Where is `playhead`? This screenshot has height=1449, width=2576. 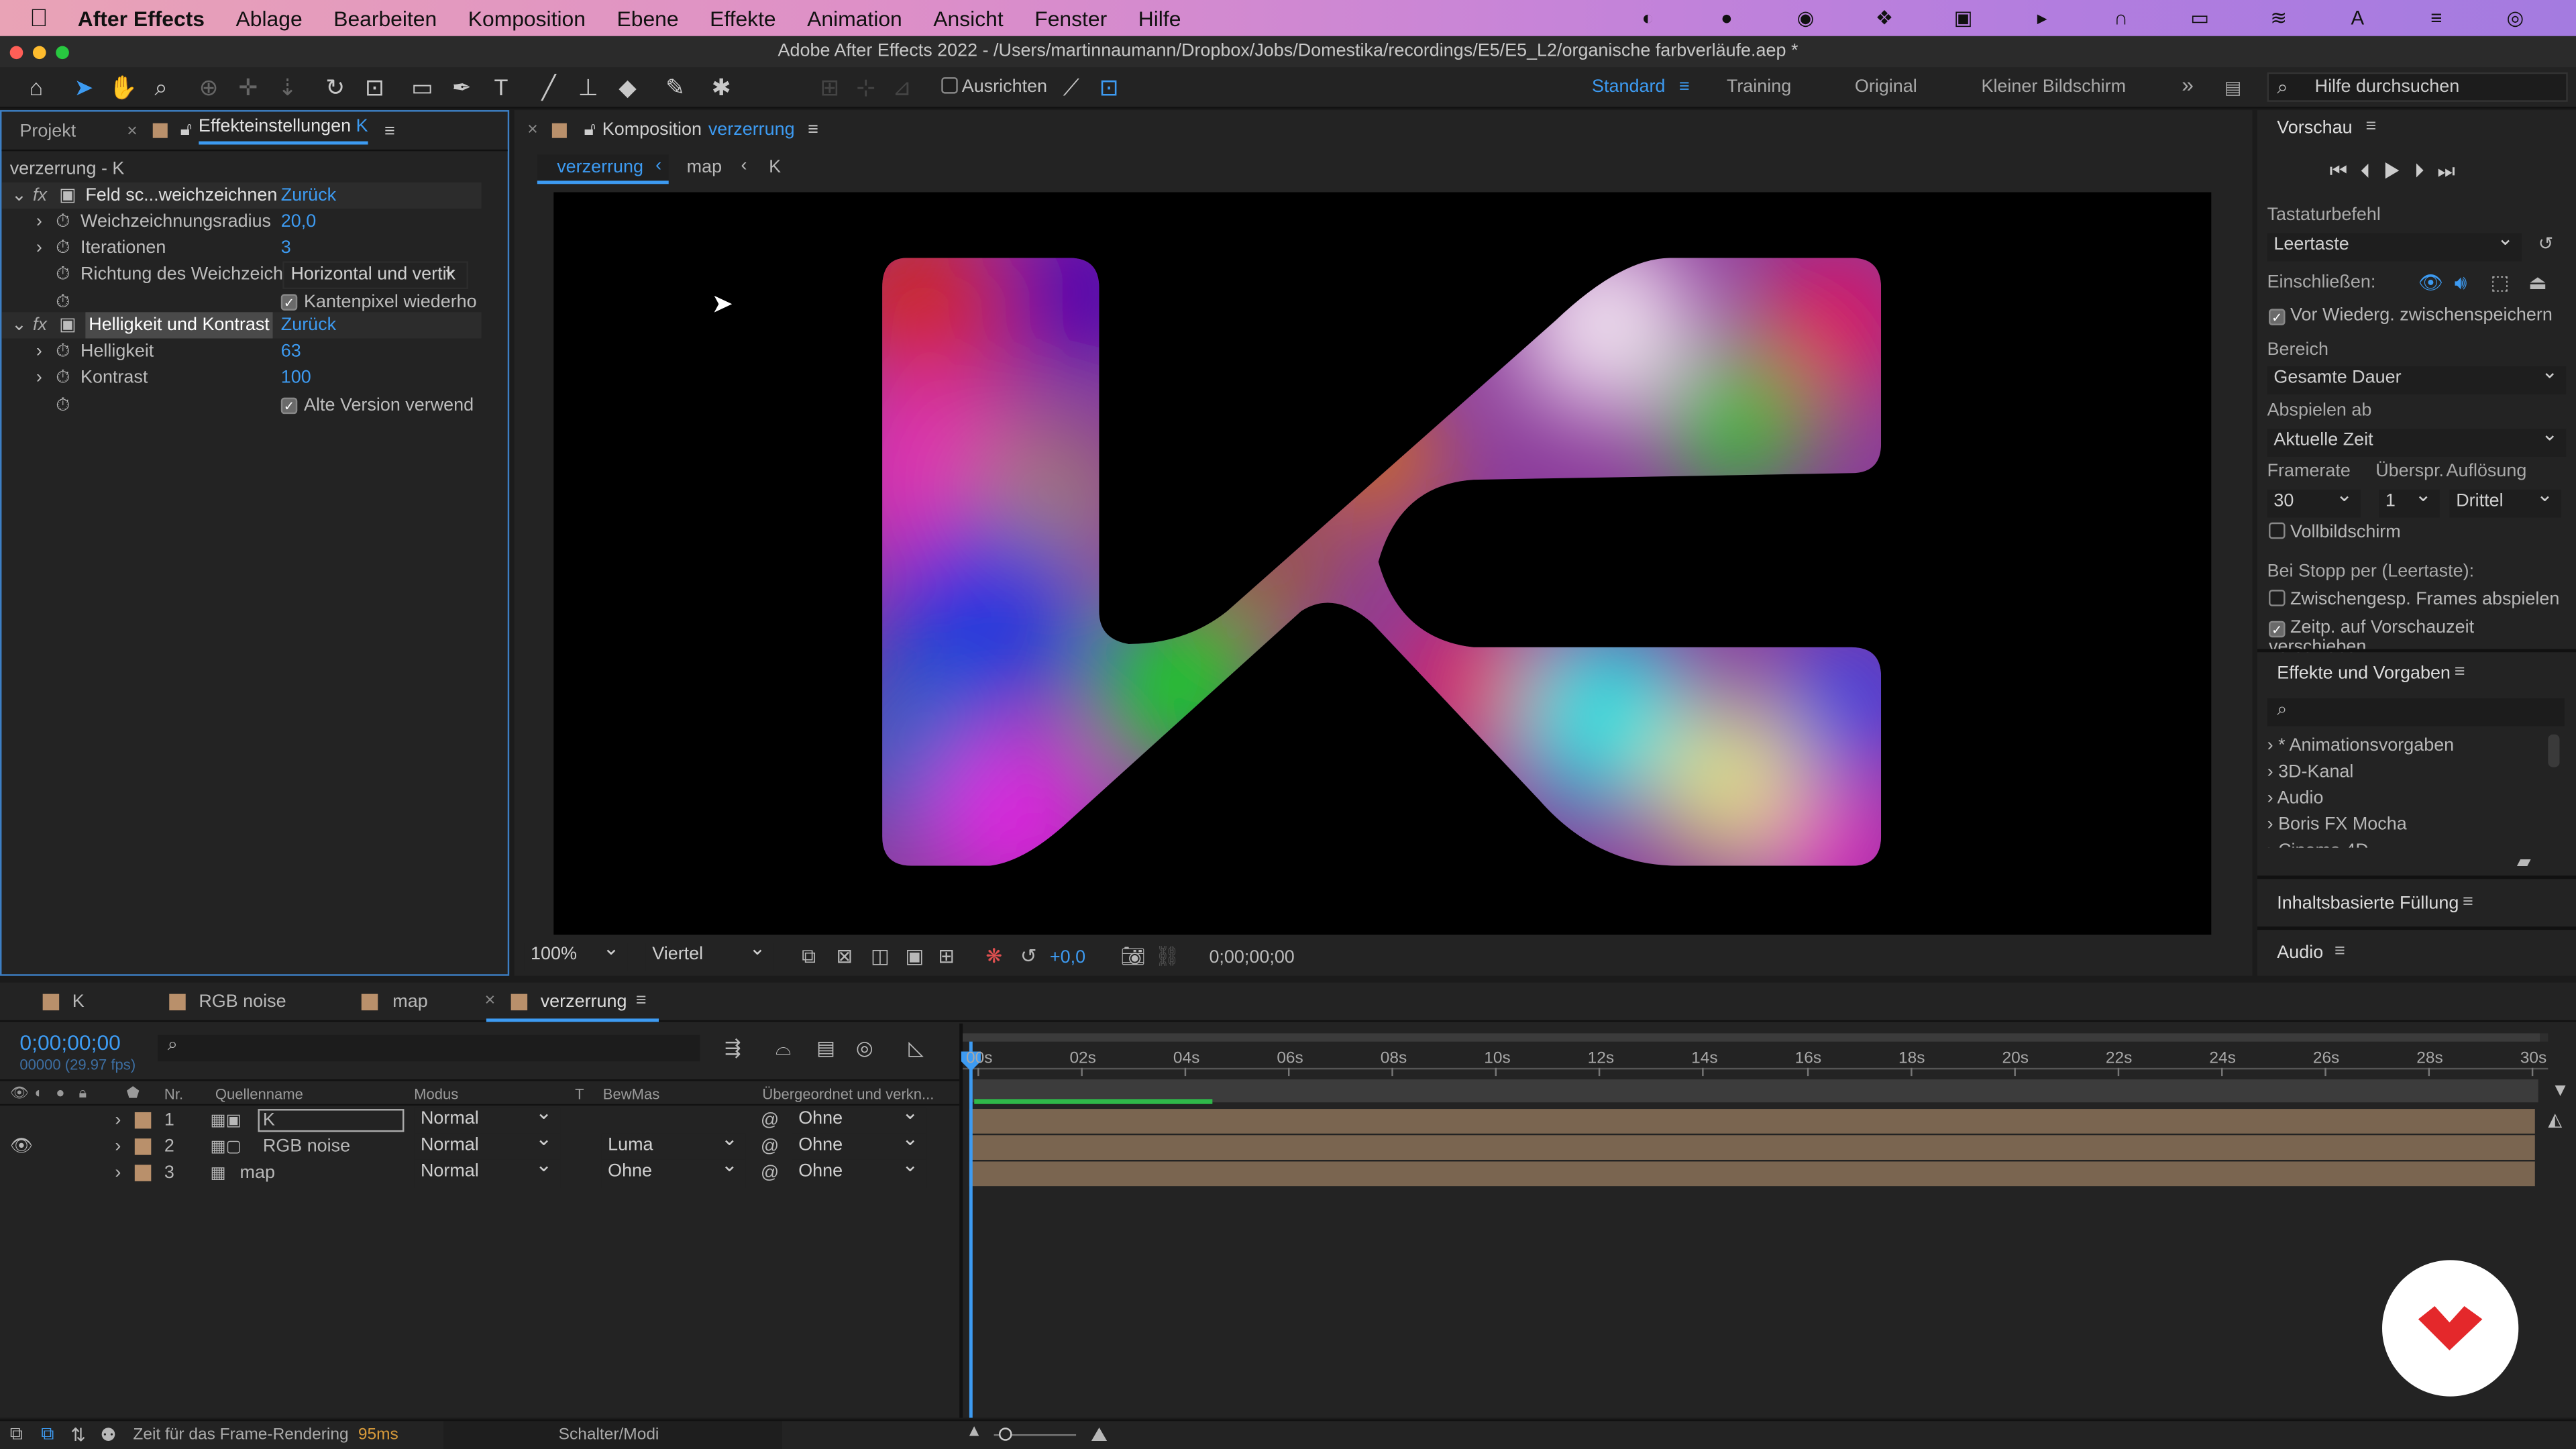
playhead is located at coordinates (971, 1229).